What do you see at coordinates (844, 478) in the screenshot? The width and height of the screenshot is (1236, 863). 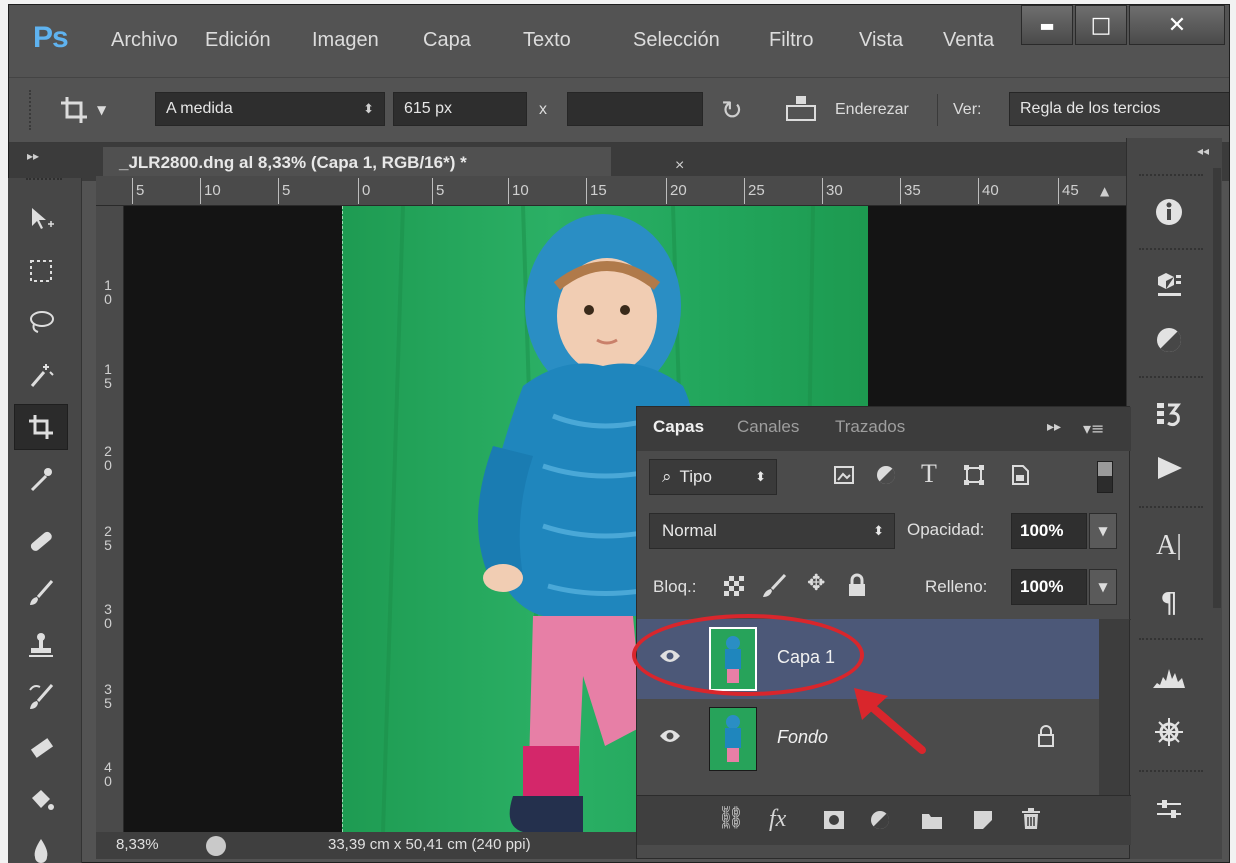 I see `filter-pixel-layer-icon` at bounding box center [844, 478].